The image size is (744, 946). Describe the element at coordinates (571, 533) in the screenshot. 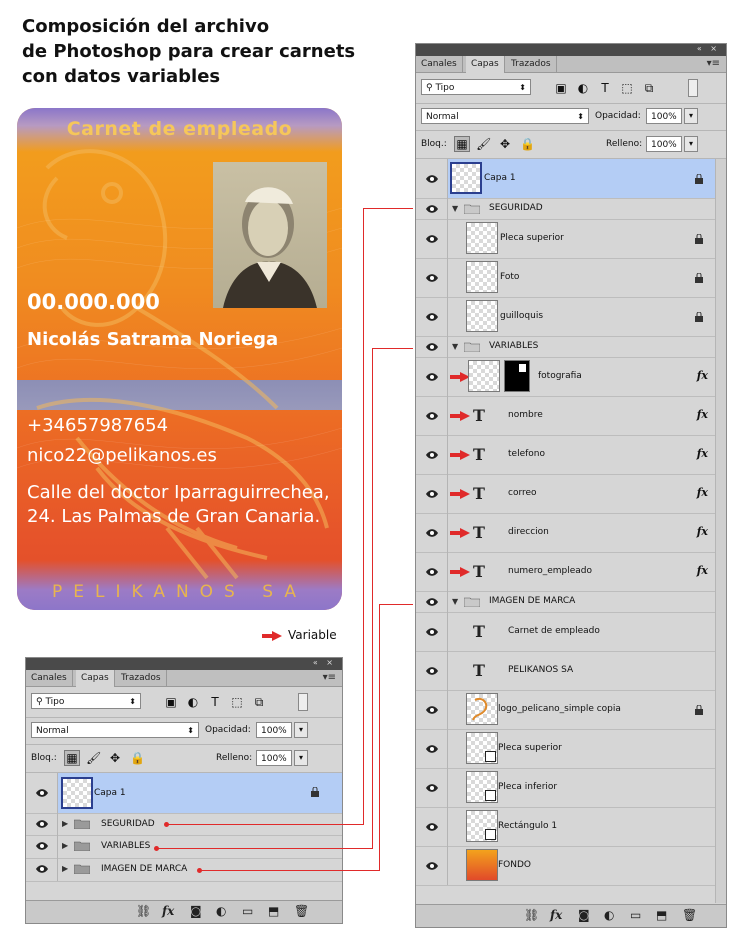

I see `layer-direccion: Tdireccionfx▼` at that location.